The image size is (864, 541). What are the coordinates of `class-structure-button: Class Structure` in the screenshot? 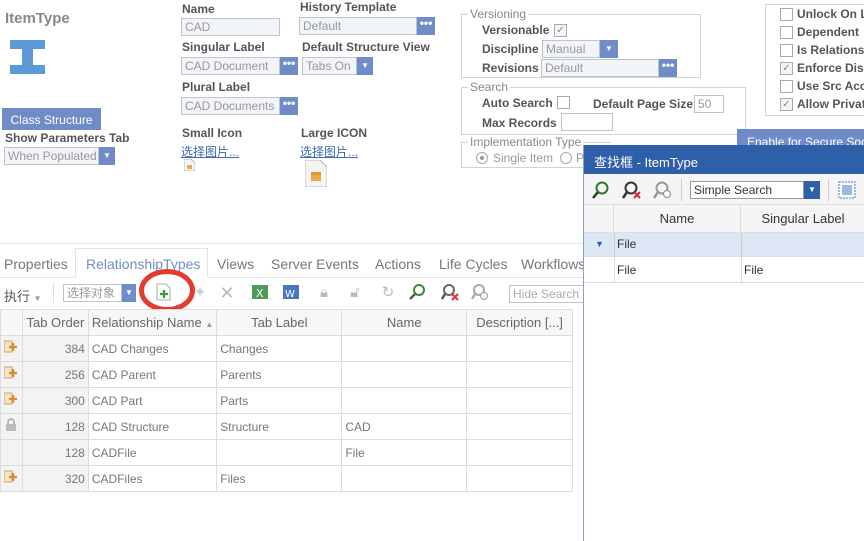 It's located at (51, 119).